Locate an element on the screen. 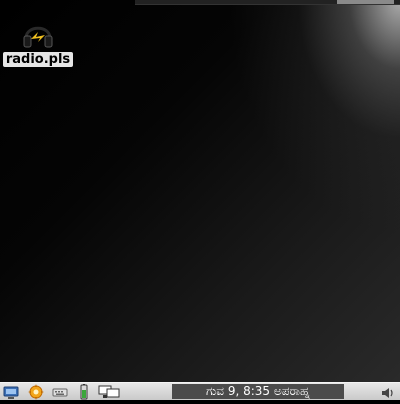  volume-icon is located at coordinates (388, 392).